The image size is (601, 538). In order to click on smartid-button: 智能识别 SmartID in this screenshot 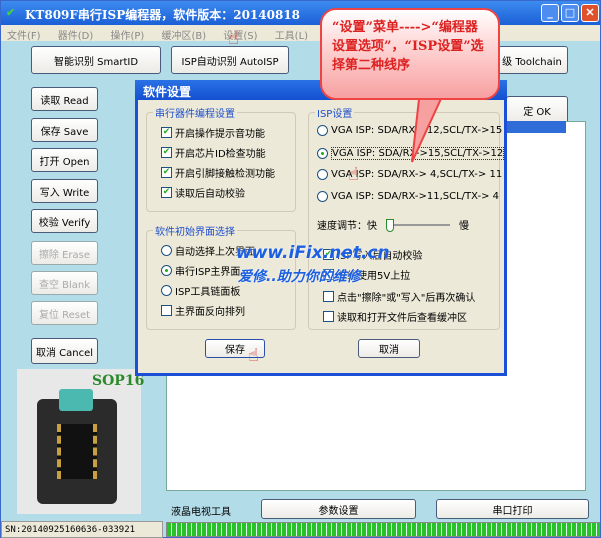, I will do `click(96, 60)`.